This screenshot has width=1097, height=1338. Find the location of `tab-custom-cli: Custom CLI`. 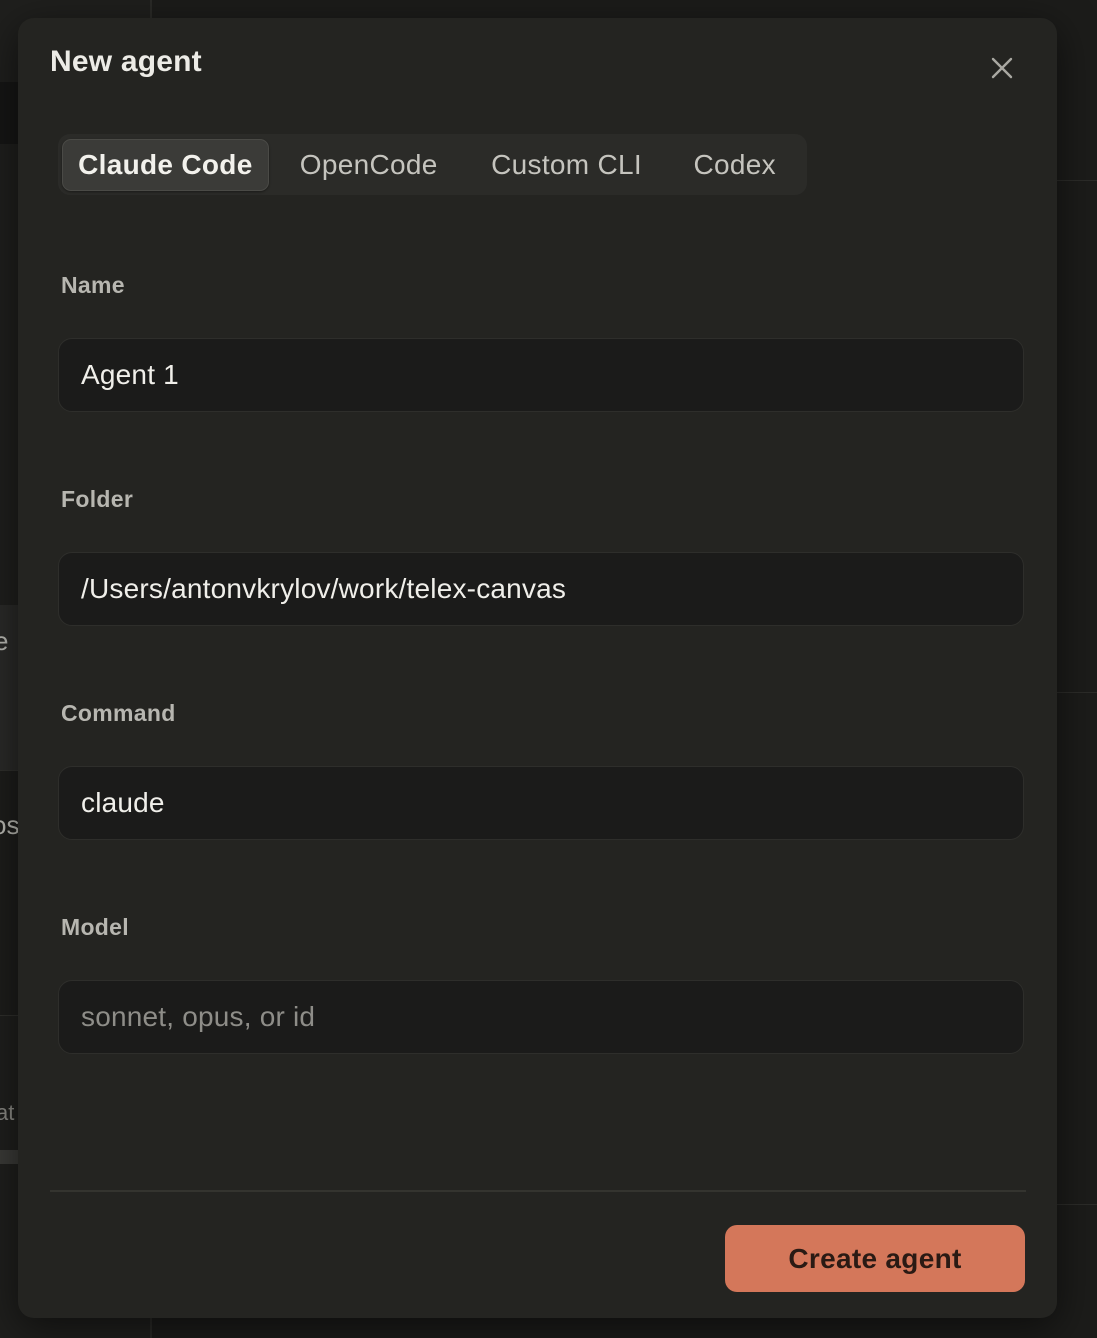

tab-custom-cli: Custom CLI is located at coordinates (567, 165).